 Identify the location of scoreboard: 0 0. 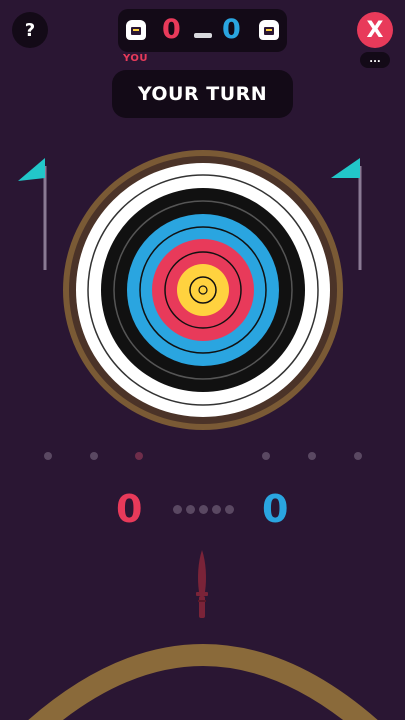
(202, 30).